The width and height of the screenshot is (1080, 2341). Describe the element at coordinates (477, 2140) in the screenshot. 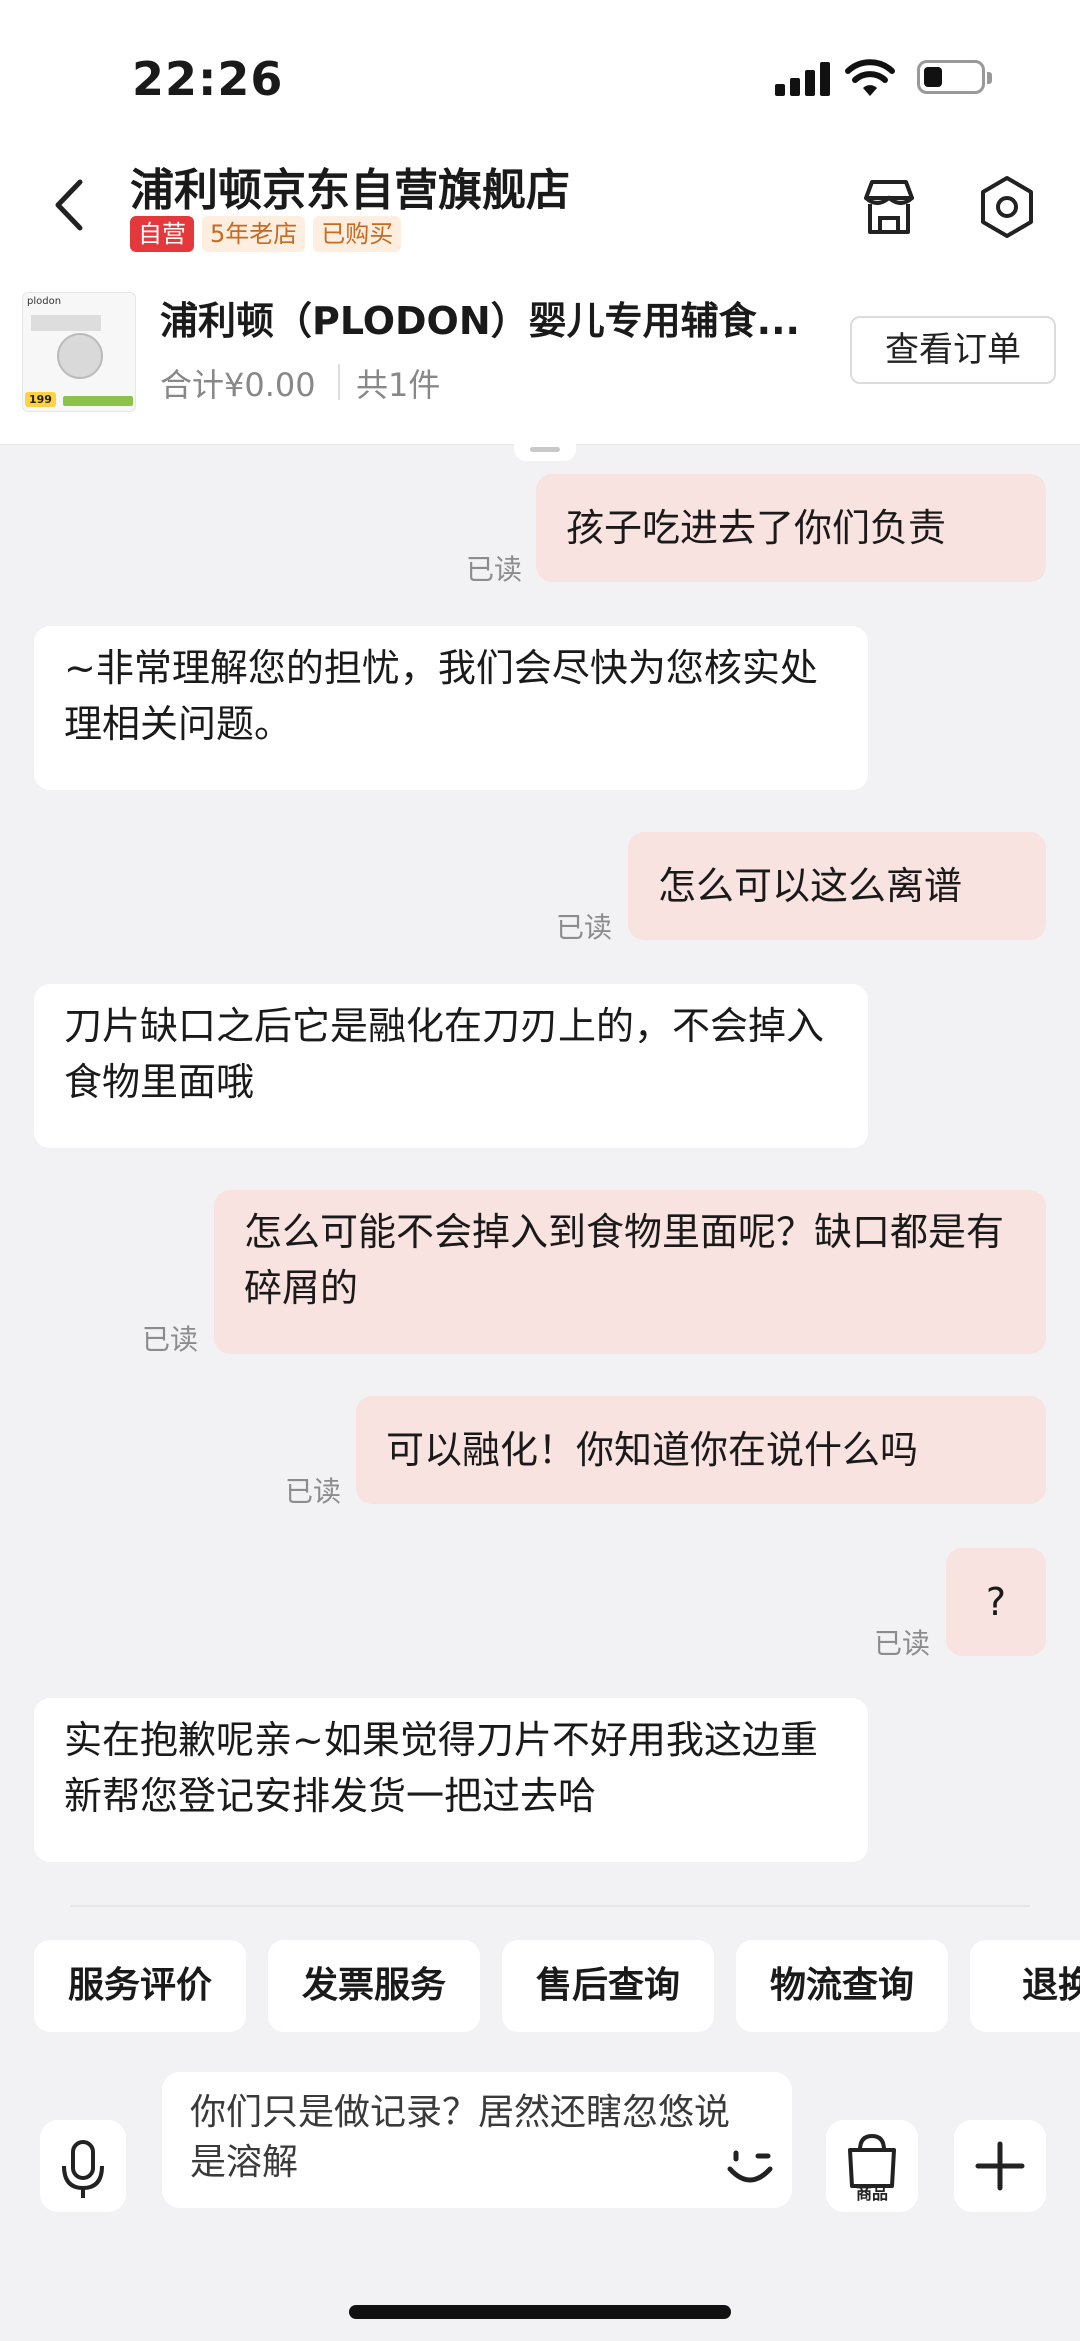

I see `message-input: 你们只是做记录？居然还瞎忽悠说是溶解` at that location.